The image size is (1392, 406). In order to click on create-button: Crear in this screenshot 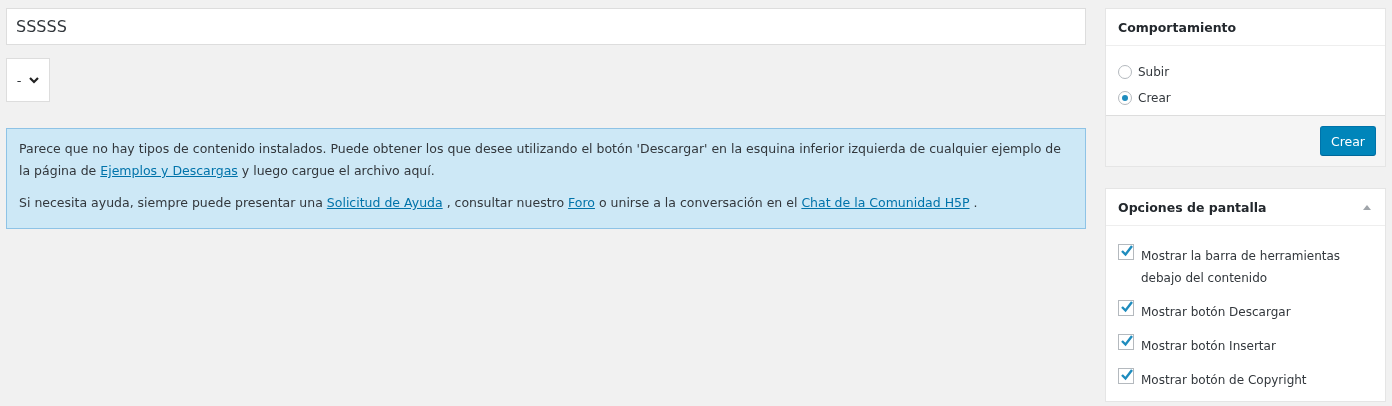, I will do `click(1347, 141)`.